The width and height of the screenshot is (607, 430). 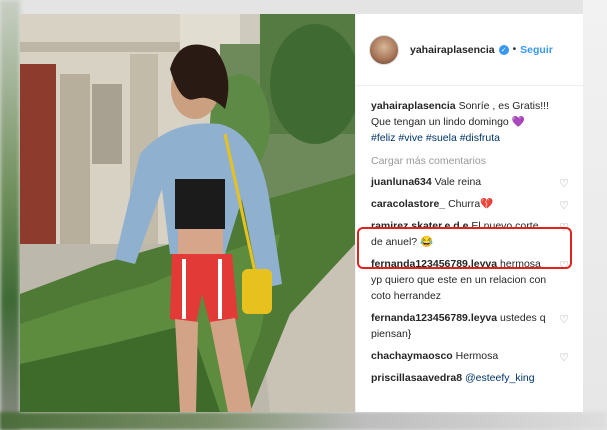 What do you see at coordinates (458, 182) in the screenshot?
I see `comment-text: Vale reina` at bounding box center [458, 182].